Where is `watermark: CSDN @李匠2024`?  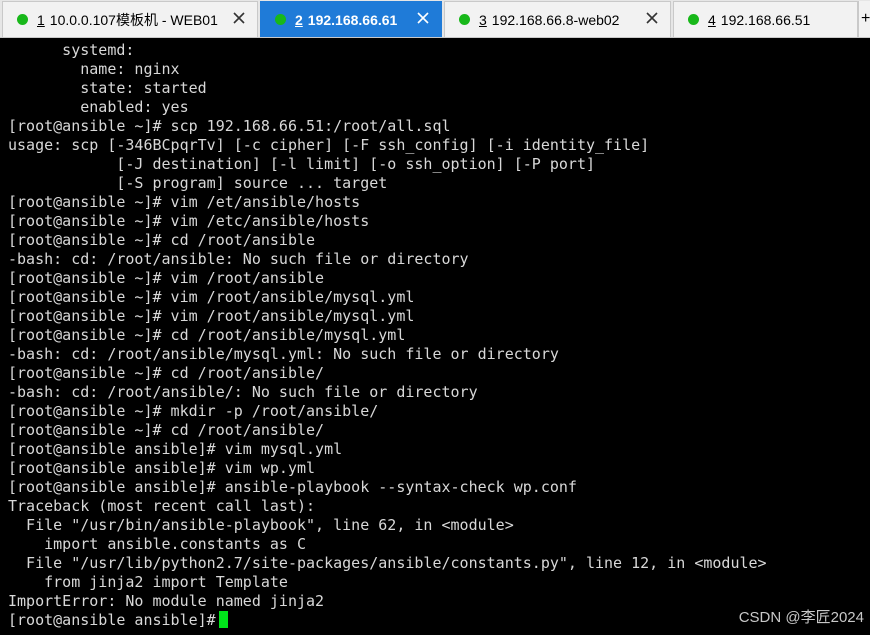
watermark: CSDN @李匠2024 is located at coordinates (801, 617).